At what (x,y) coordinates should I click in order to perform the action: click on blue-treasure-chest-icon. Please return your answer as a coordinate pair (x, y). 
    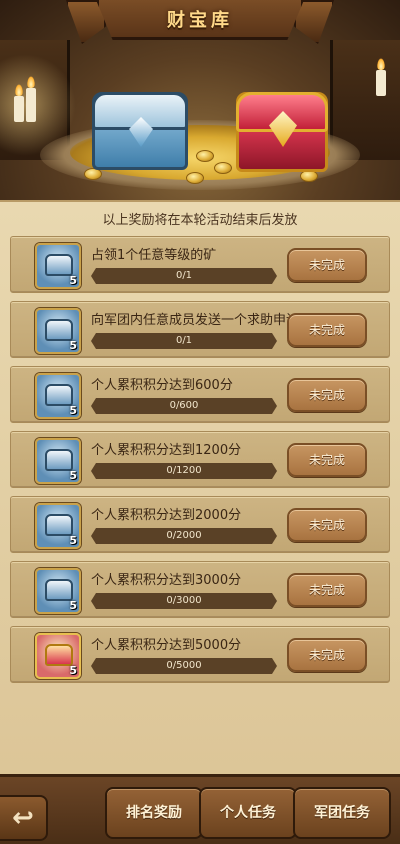
    Looking at the image, I should click on (140, 131).